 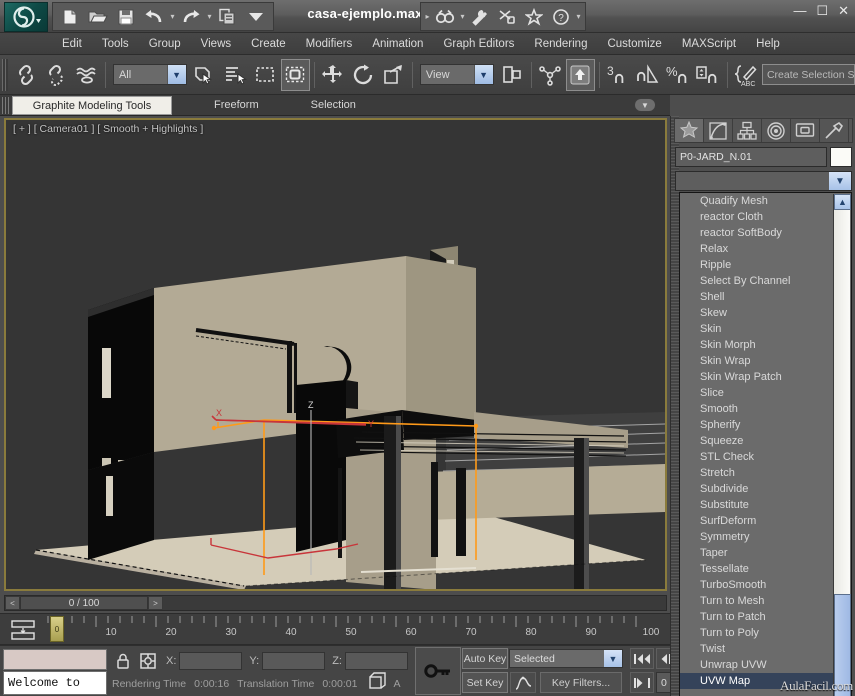 I want to click on menu-item-rendering: Rendering, so click(x=560, y=44).